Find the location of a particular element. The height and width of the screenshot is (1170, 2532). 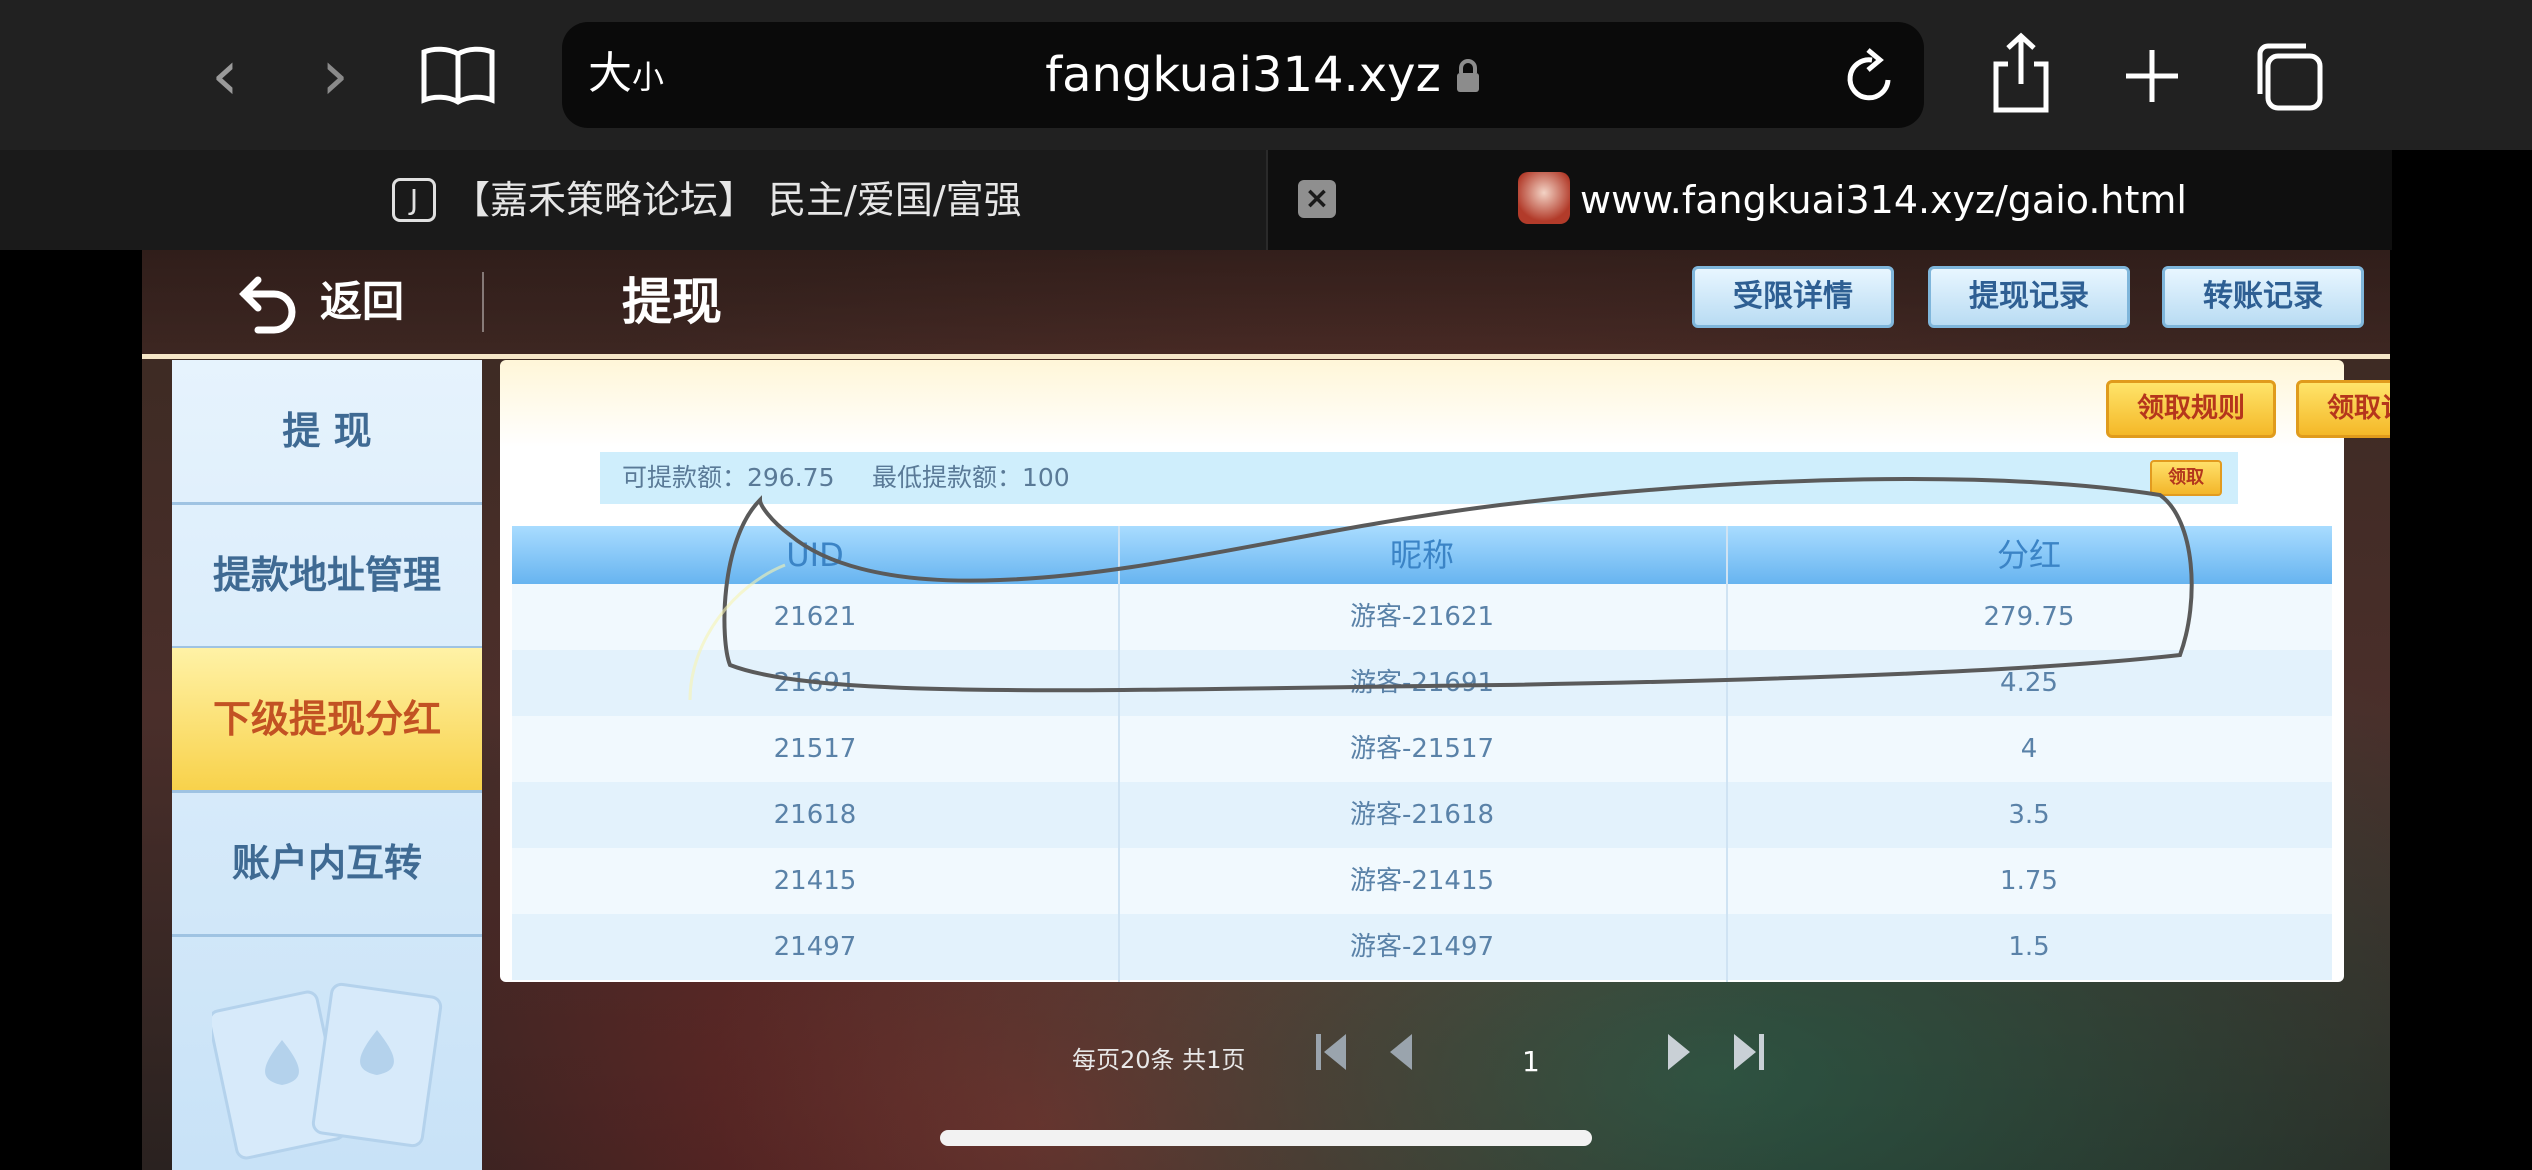

tab-forum: J 【嘉禾策略论坛】 民主/爱国/富强 is located at coordinates (633, 200).